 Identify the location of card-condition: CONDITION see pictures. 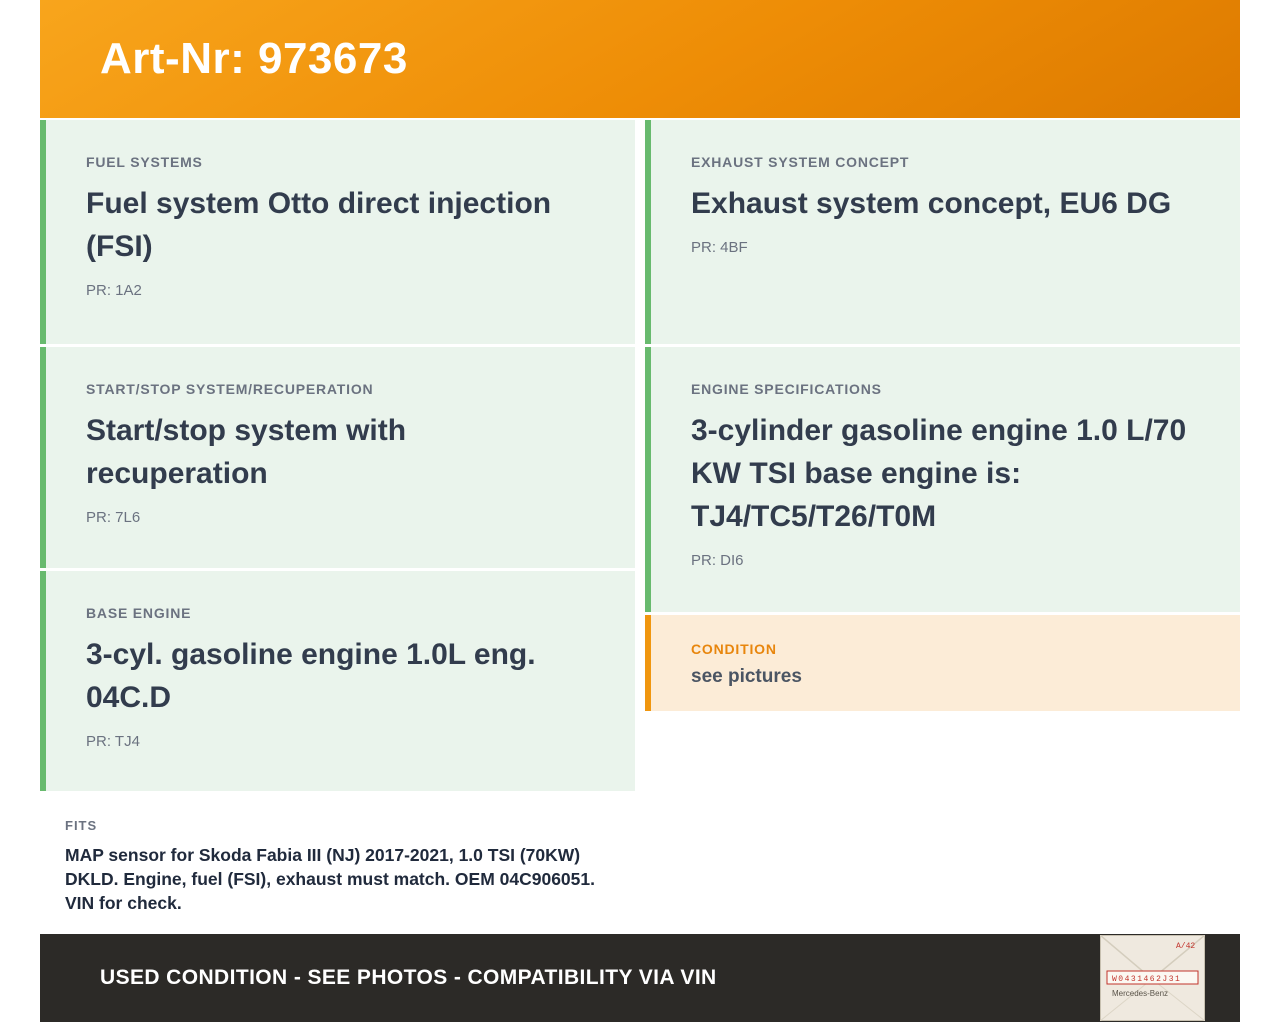
(942, 663).